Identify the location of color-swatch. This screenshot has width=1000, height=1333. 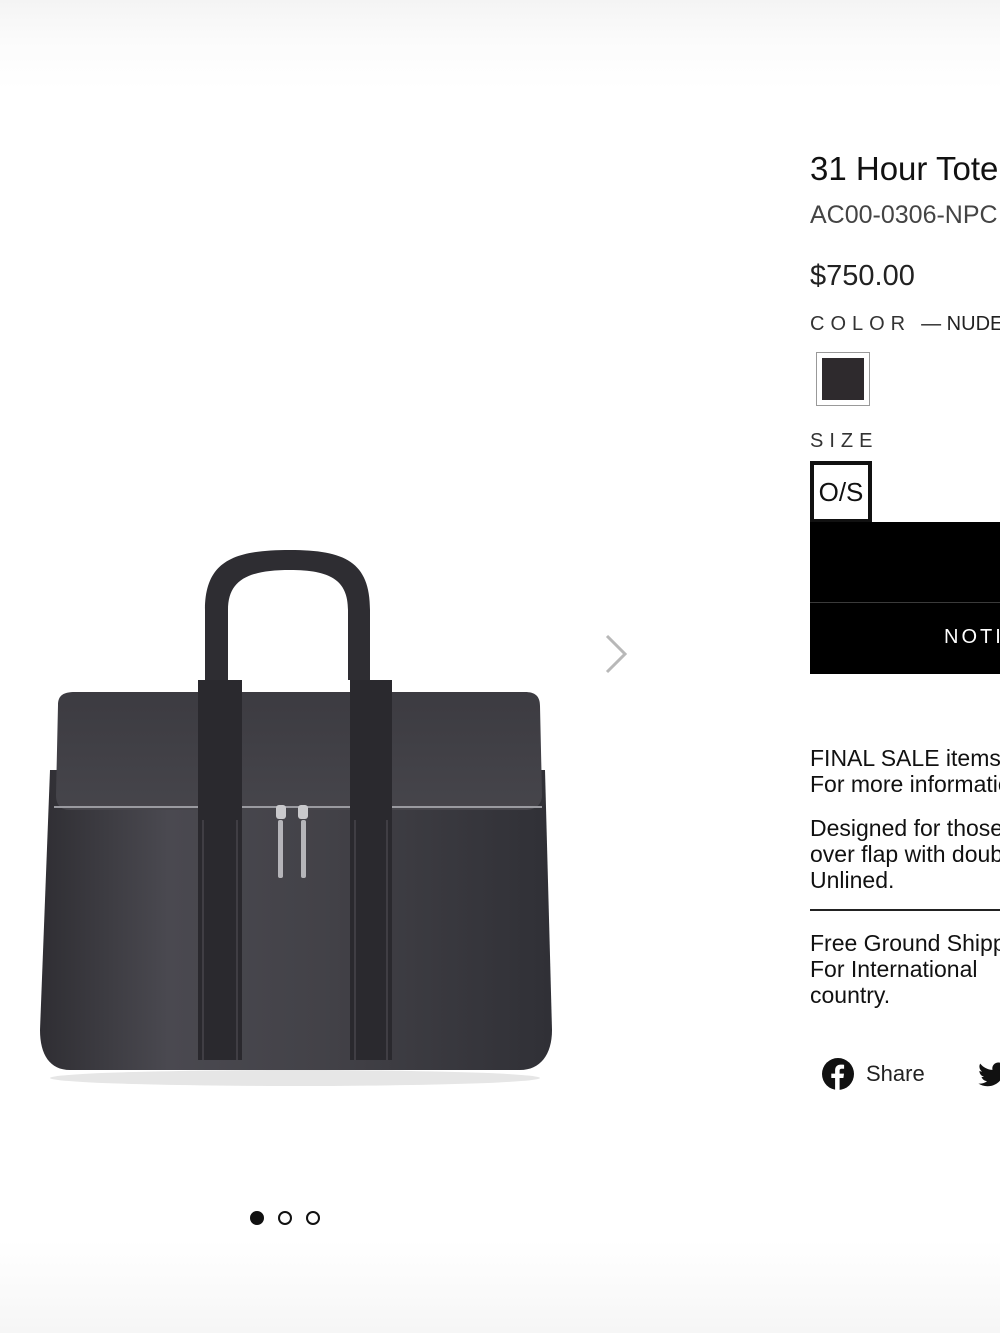
(843, 379).